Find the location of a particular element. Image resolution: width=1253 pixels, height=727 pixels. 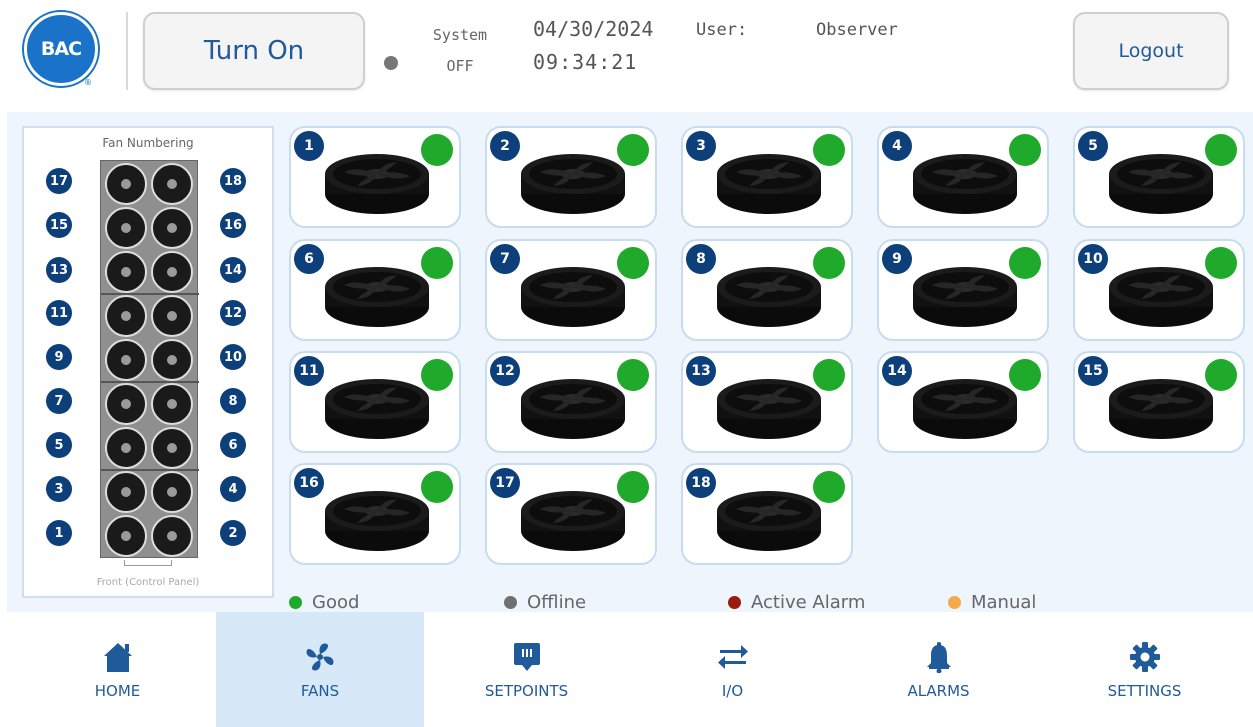

fan-numbering-title: Fan Numbering is located at coordinates (148, 143).